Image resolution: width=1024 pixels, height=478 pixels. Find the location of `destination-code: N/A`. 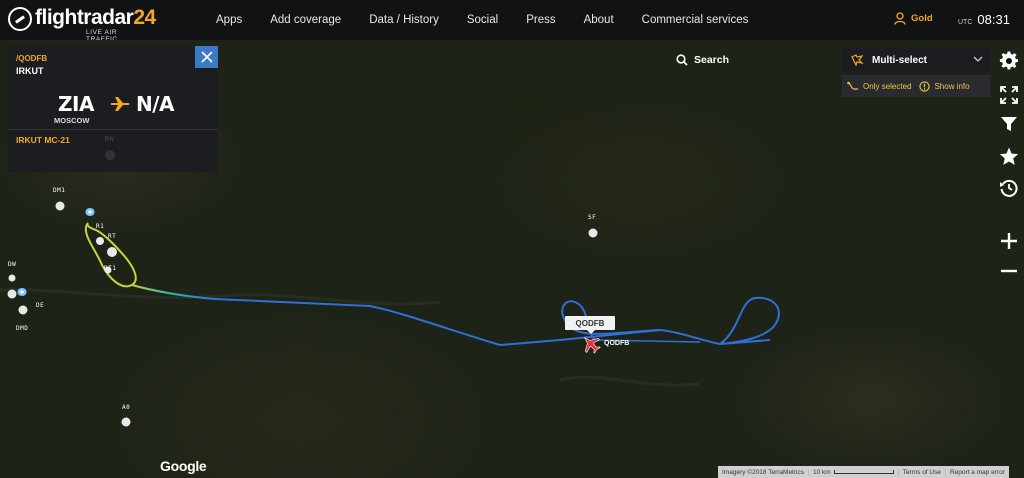

destination-code: N/A is located at coordinates (155, 104).